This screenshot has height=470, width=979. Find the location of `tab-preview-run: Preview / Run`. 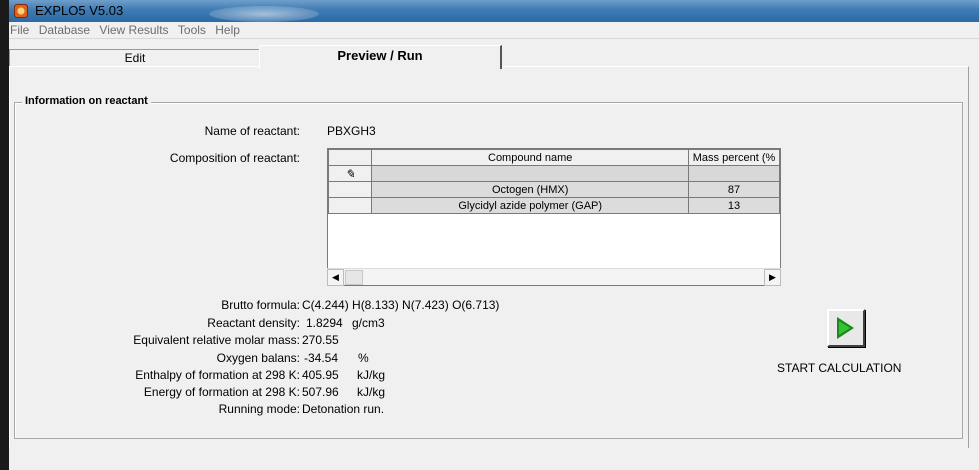

tab-preview-run: Preview / Run is located at coordinates (380, 57).